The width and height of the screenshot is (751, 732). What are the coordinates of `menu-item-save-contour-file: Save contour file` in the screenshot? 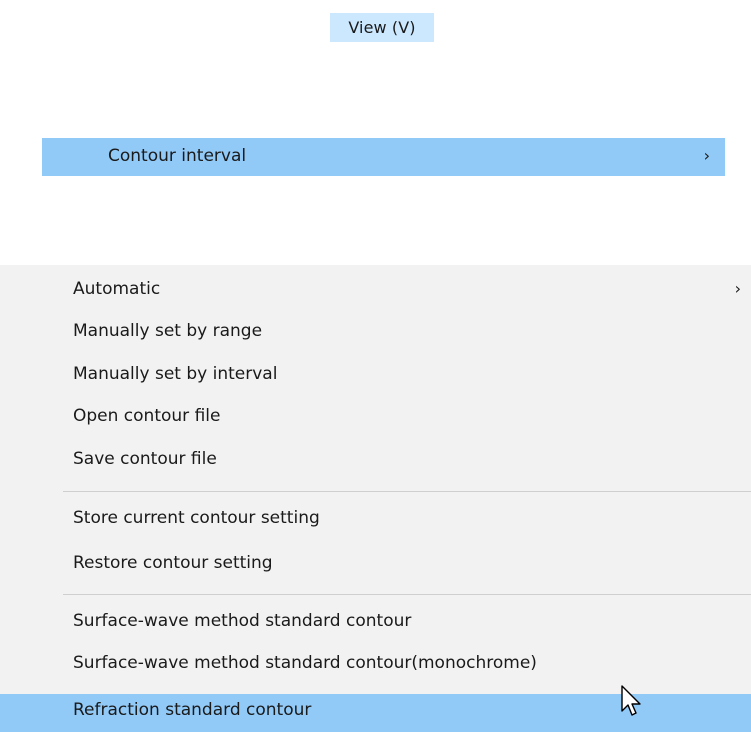 It's located at (375, 461).